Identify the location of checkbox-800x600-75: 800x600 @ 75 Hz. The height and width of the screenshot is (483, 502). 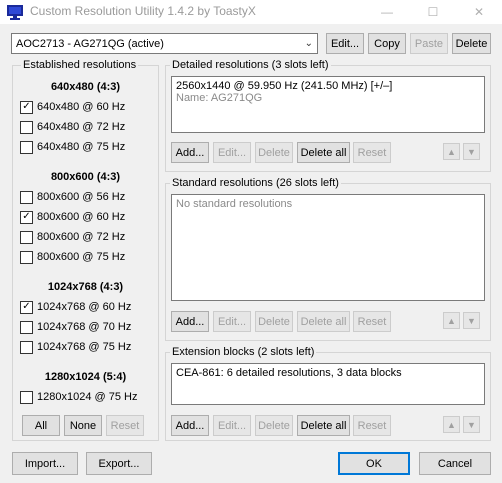
(72, 257).